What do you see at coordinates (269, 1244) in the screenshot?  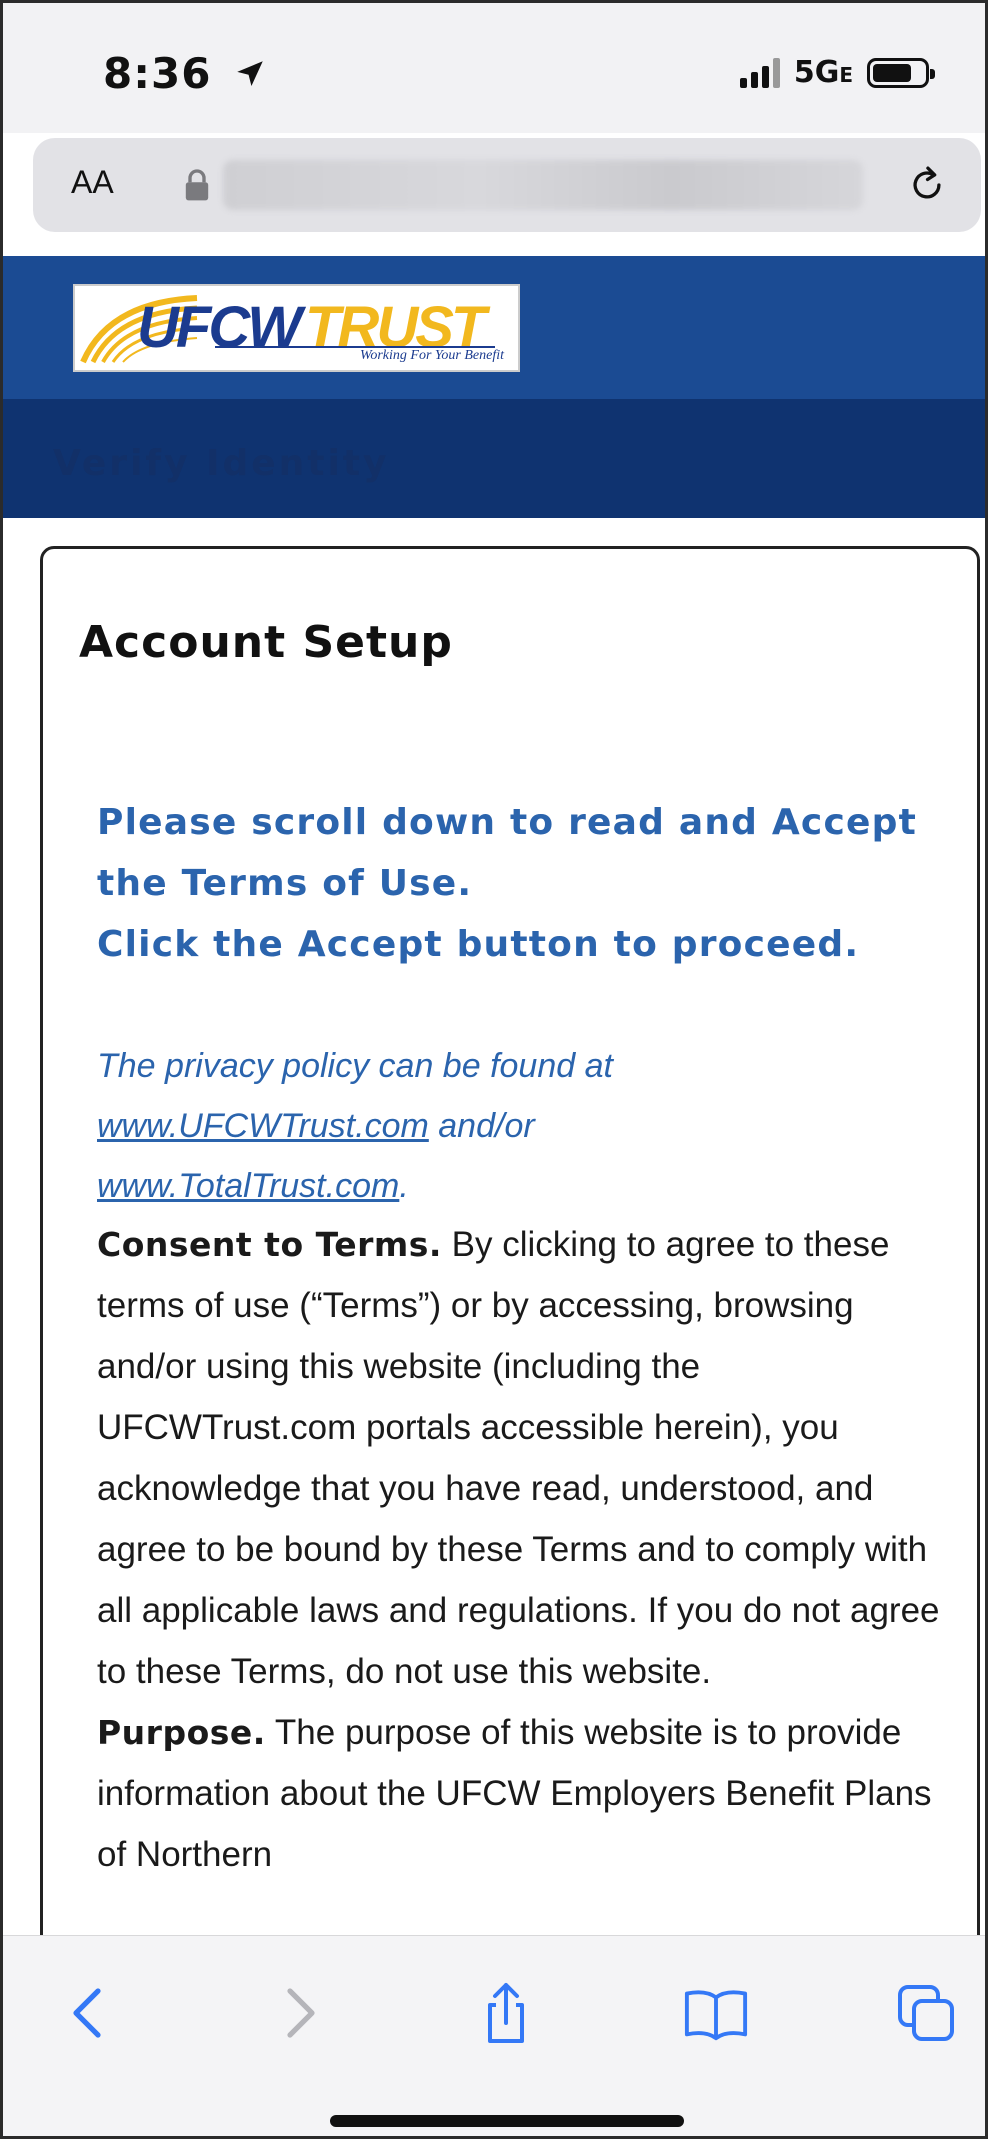 I see `consent-heading: Consent to Terms.` at bounding box center [269, 1244].